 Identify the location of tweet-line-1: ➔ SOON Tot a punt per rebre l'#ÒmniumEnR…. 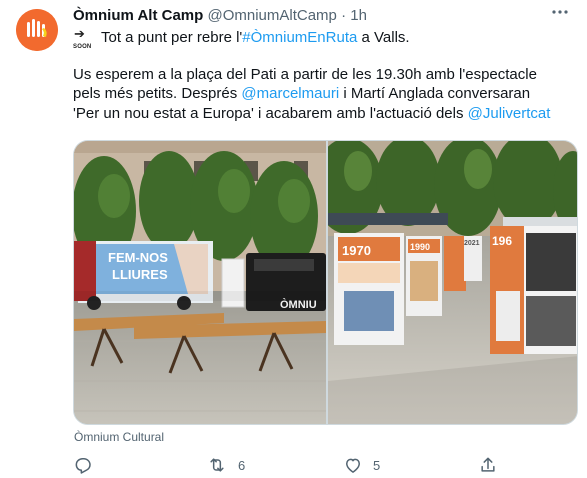
(241, 38).